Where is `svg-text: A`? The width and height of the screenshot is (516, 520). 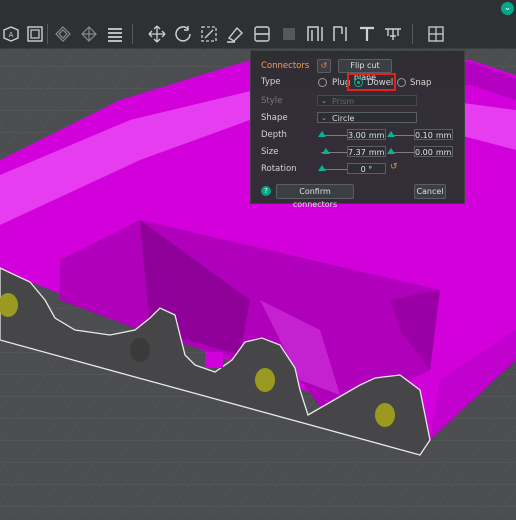 svg-text: A is located at coordinates (11, 35).